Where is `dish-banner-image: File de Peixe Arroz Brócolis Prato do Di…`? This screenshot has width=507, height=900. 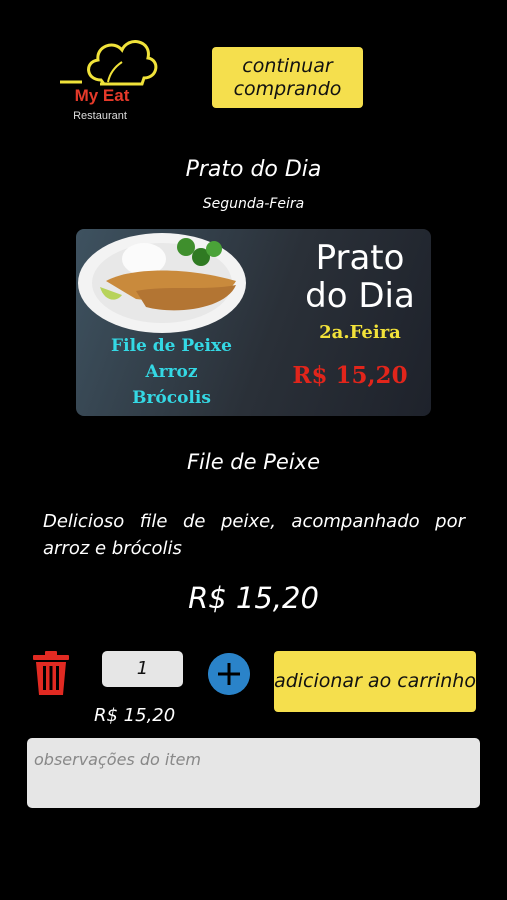 dish-banner-image: File de Peixe Arroz Brócolis Prato do Di… is located at coordinates (253, 322).